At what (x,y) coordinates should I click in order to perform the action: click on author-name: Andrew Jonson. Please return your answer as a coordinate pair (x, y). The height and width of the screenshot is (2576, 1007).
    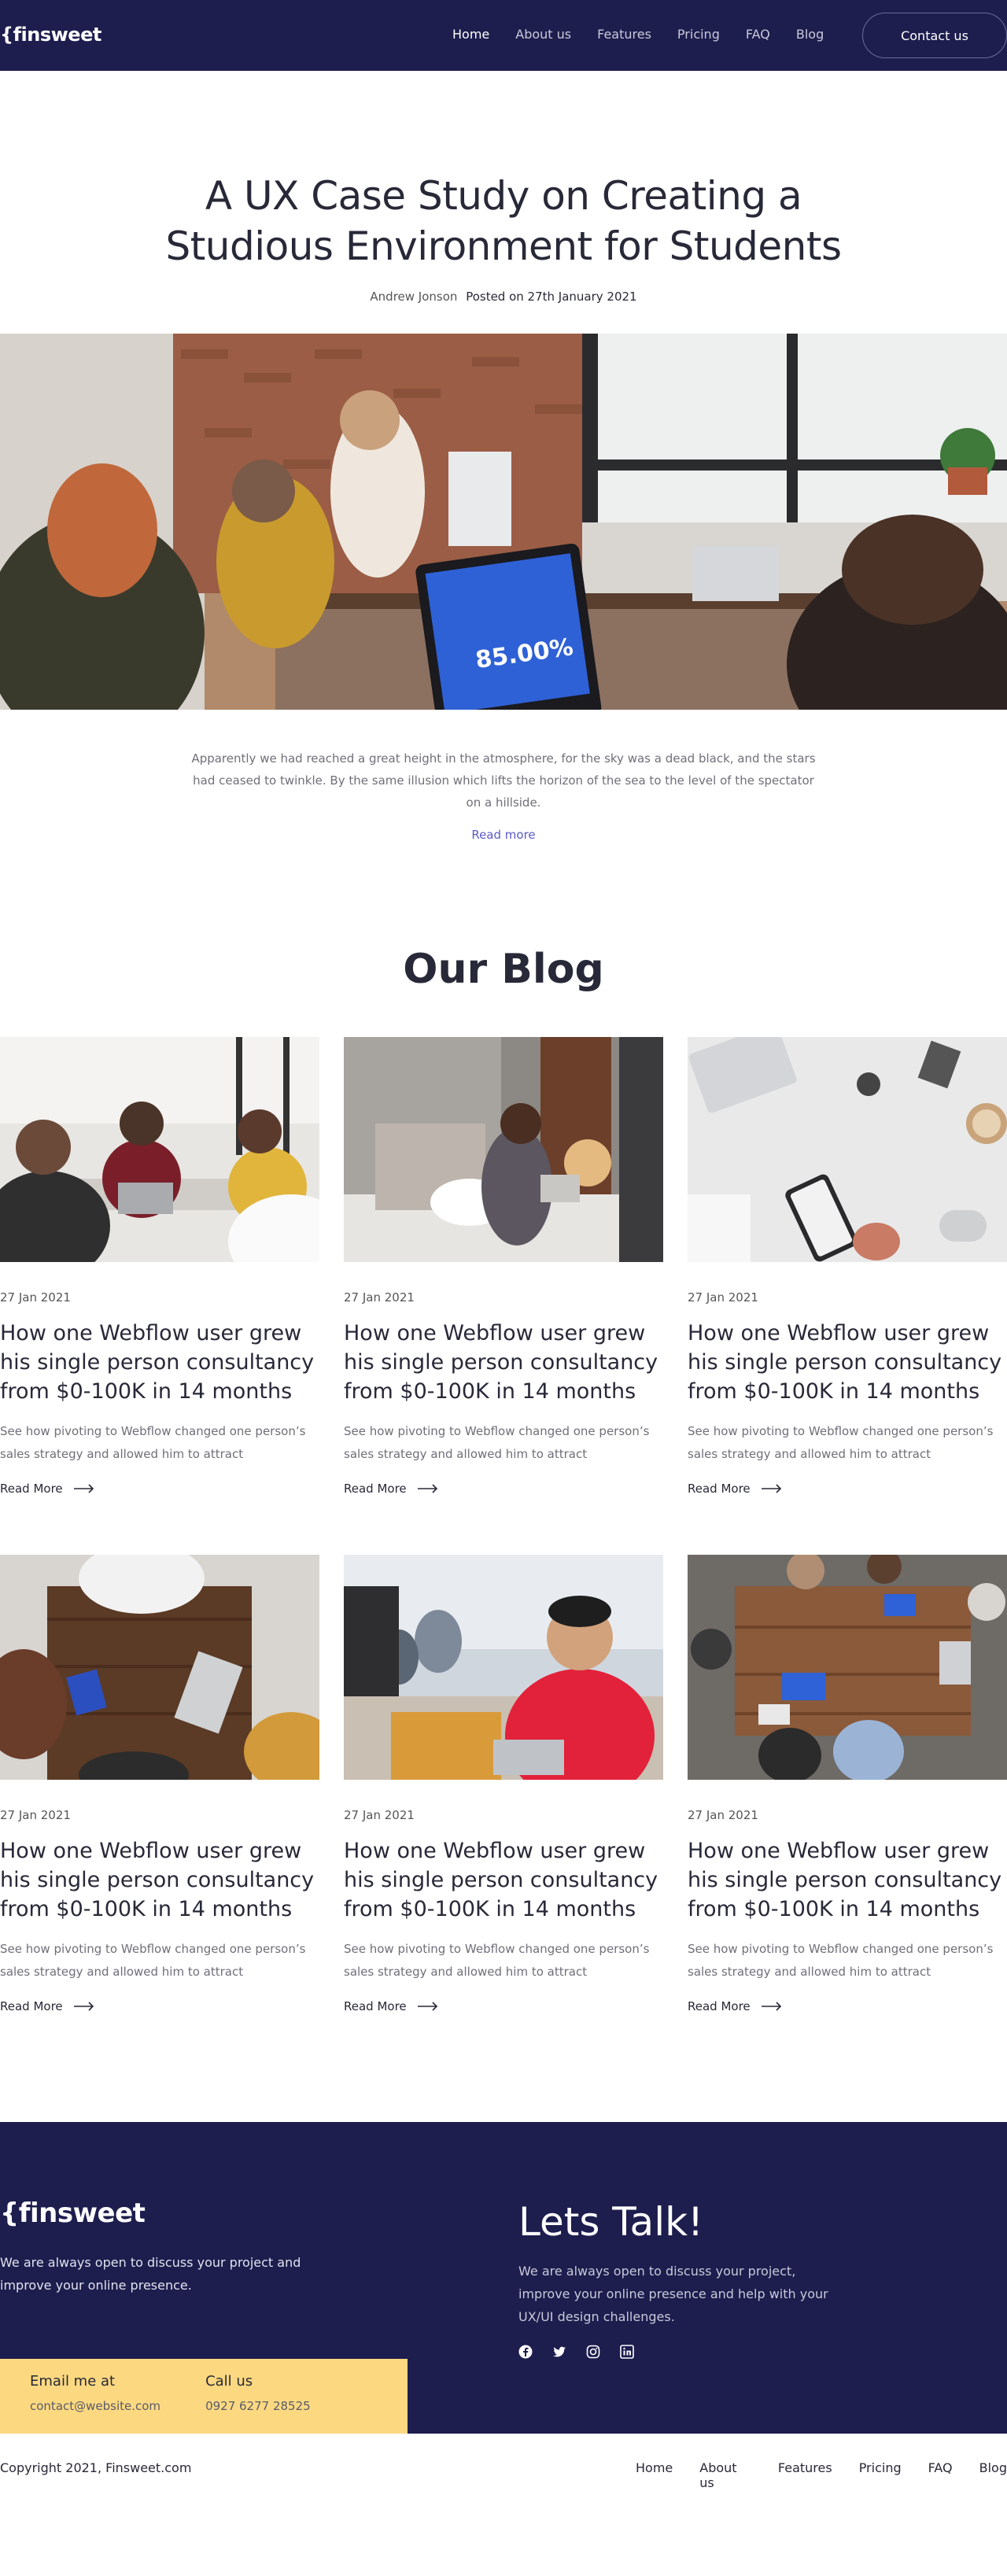
    Looking at the image, I should click on (414, 297).